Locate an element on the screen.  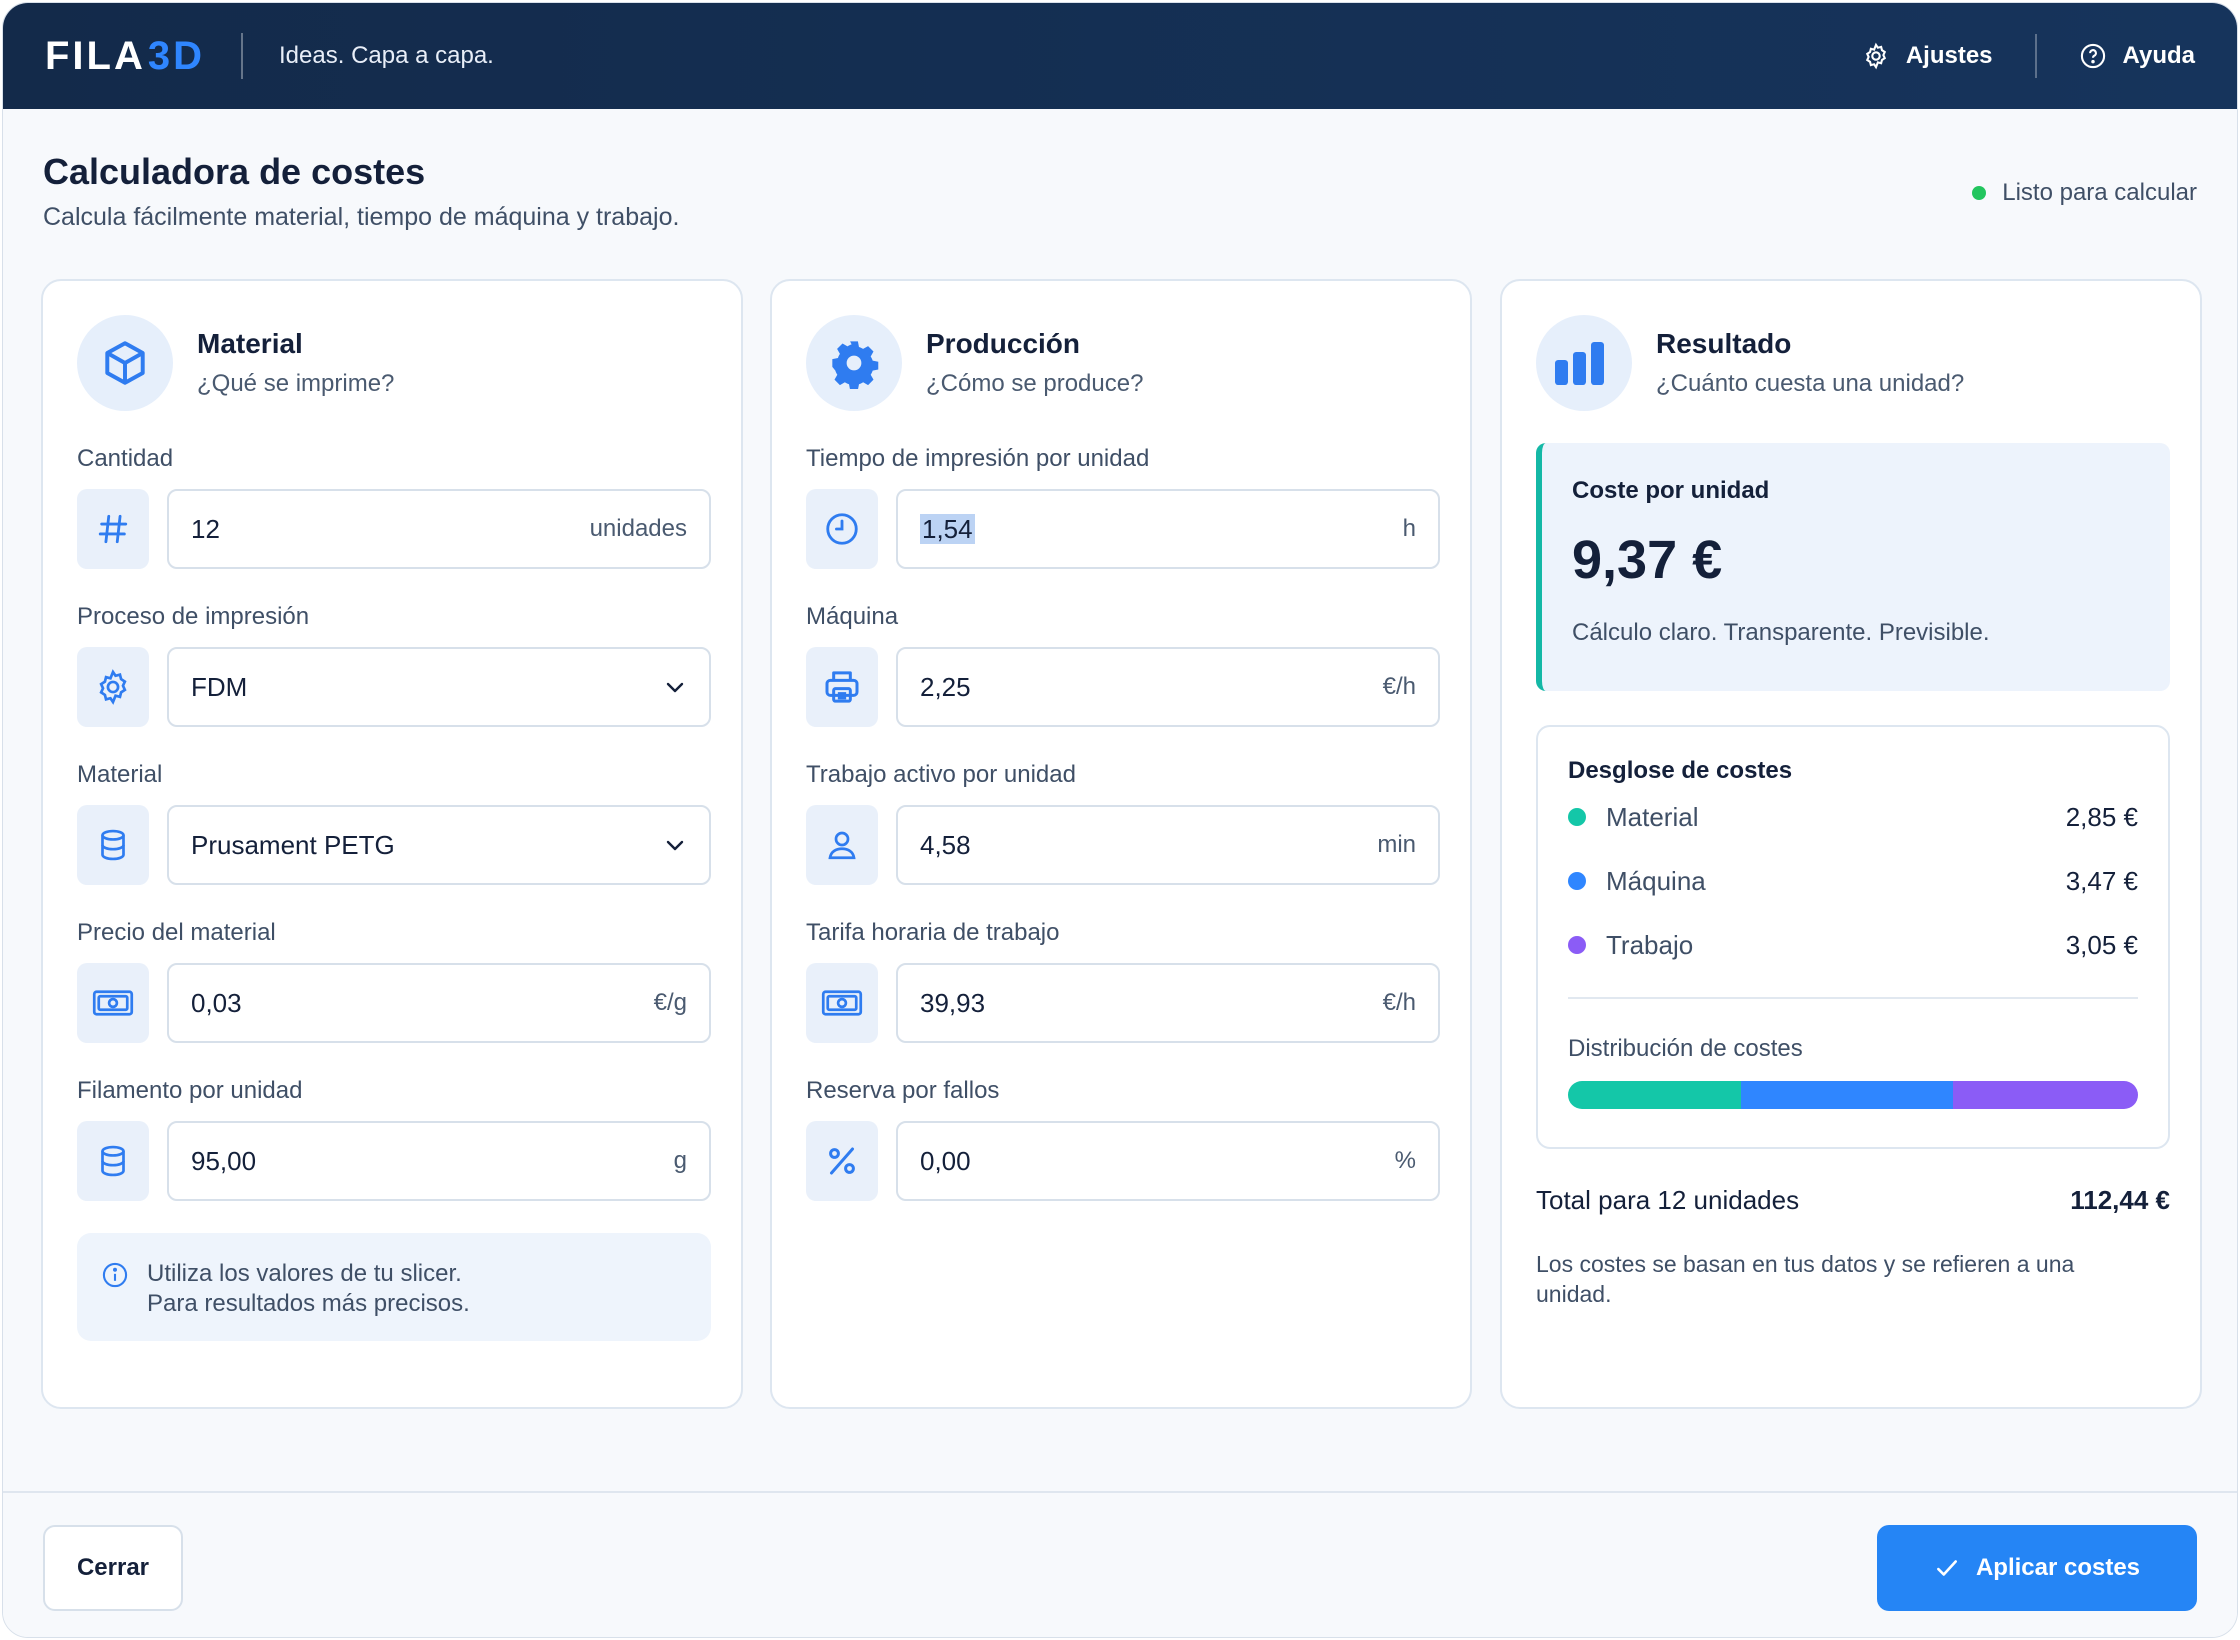
top-bar: FILA 3D Ideas. Capa a capa. Ajustes Ayuda is located at coordinates (1120, 56).